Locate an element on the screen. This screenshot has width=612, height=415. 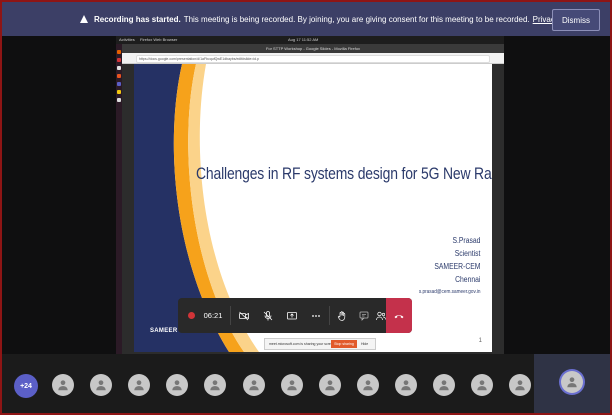
camera-off-icon is located at coordinates (244, 315).